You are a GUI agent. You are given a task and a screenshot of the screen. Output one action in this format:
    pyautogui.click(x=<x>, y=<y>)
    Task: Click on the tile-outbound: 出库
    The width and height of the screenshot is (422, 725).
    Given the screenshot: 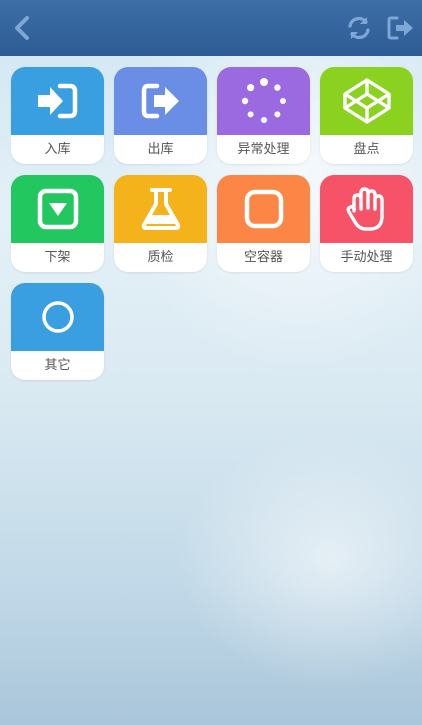 What is the action you would take?
    pyautogui.click(x=160, y=115)
    